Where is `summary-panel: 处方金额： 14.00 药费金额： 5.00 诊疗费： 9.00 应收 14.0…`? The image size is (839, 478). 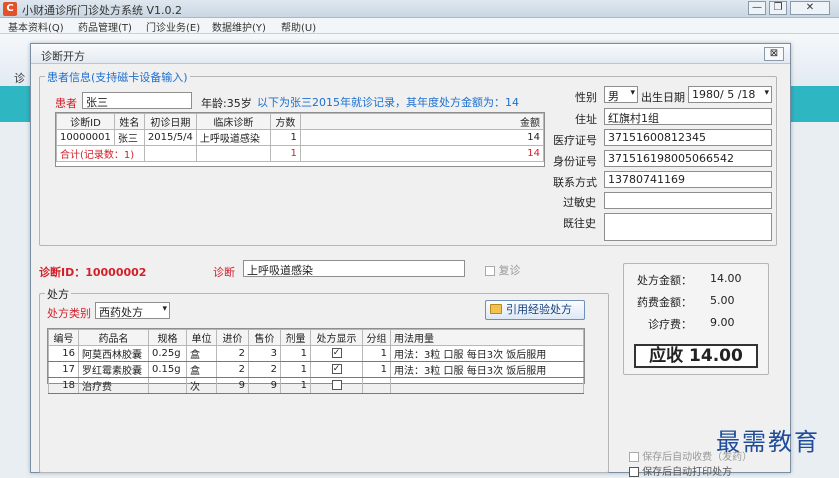
summary-panel: 处方金额： 14.00 药费金额： 5.00 诊疗费： 9.00 应收 14.0… is located at coordinates (696, 319).